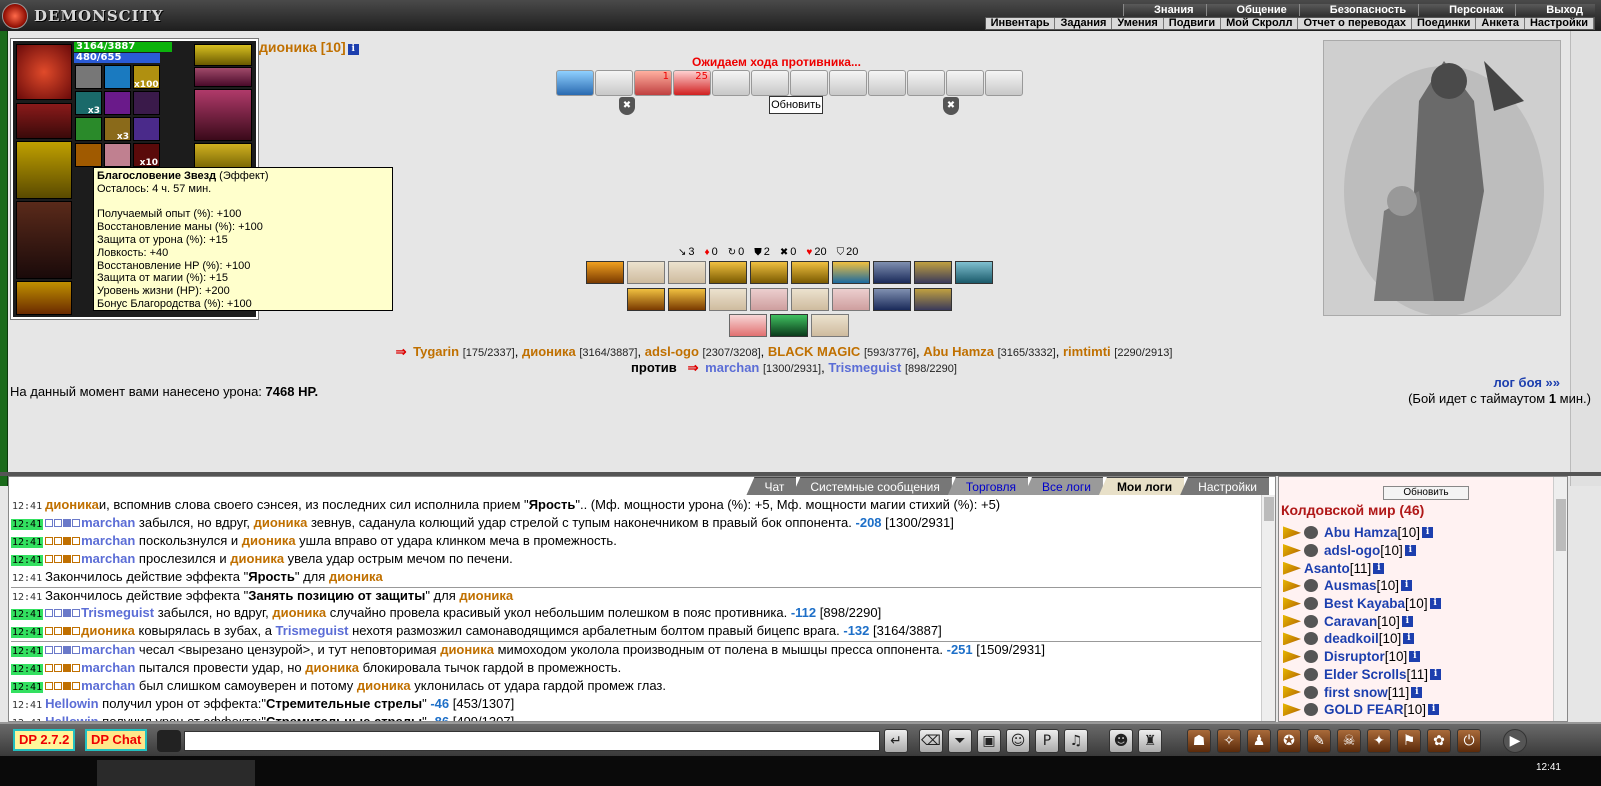 Image resolution: width=1601 pixels, height=786 pixels. Describe the element at coordinates (1426, 493) in the screenshot. I see `online-refresh-button: Обновить` at that location.